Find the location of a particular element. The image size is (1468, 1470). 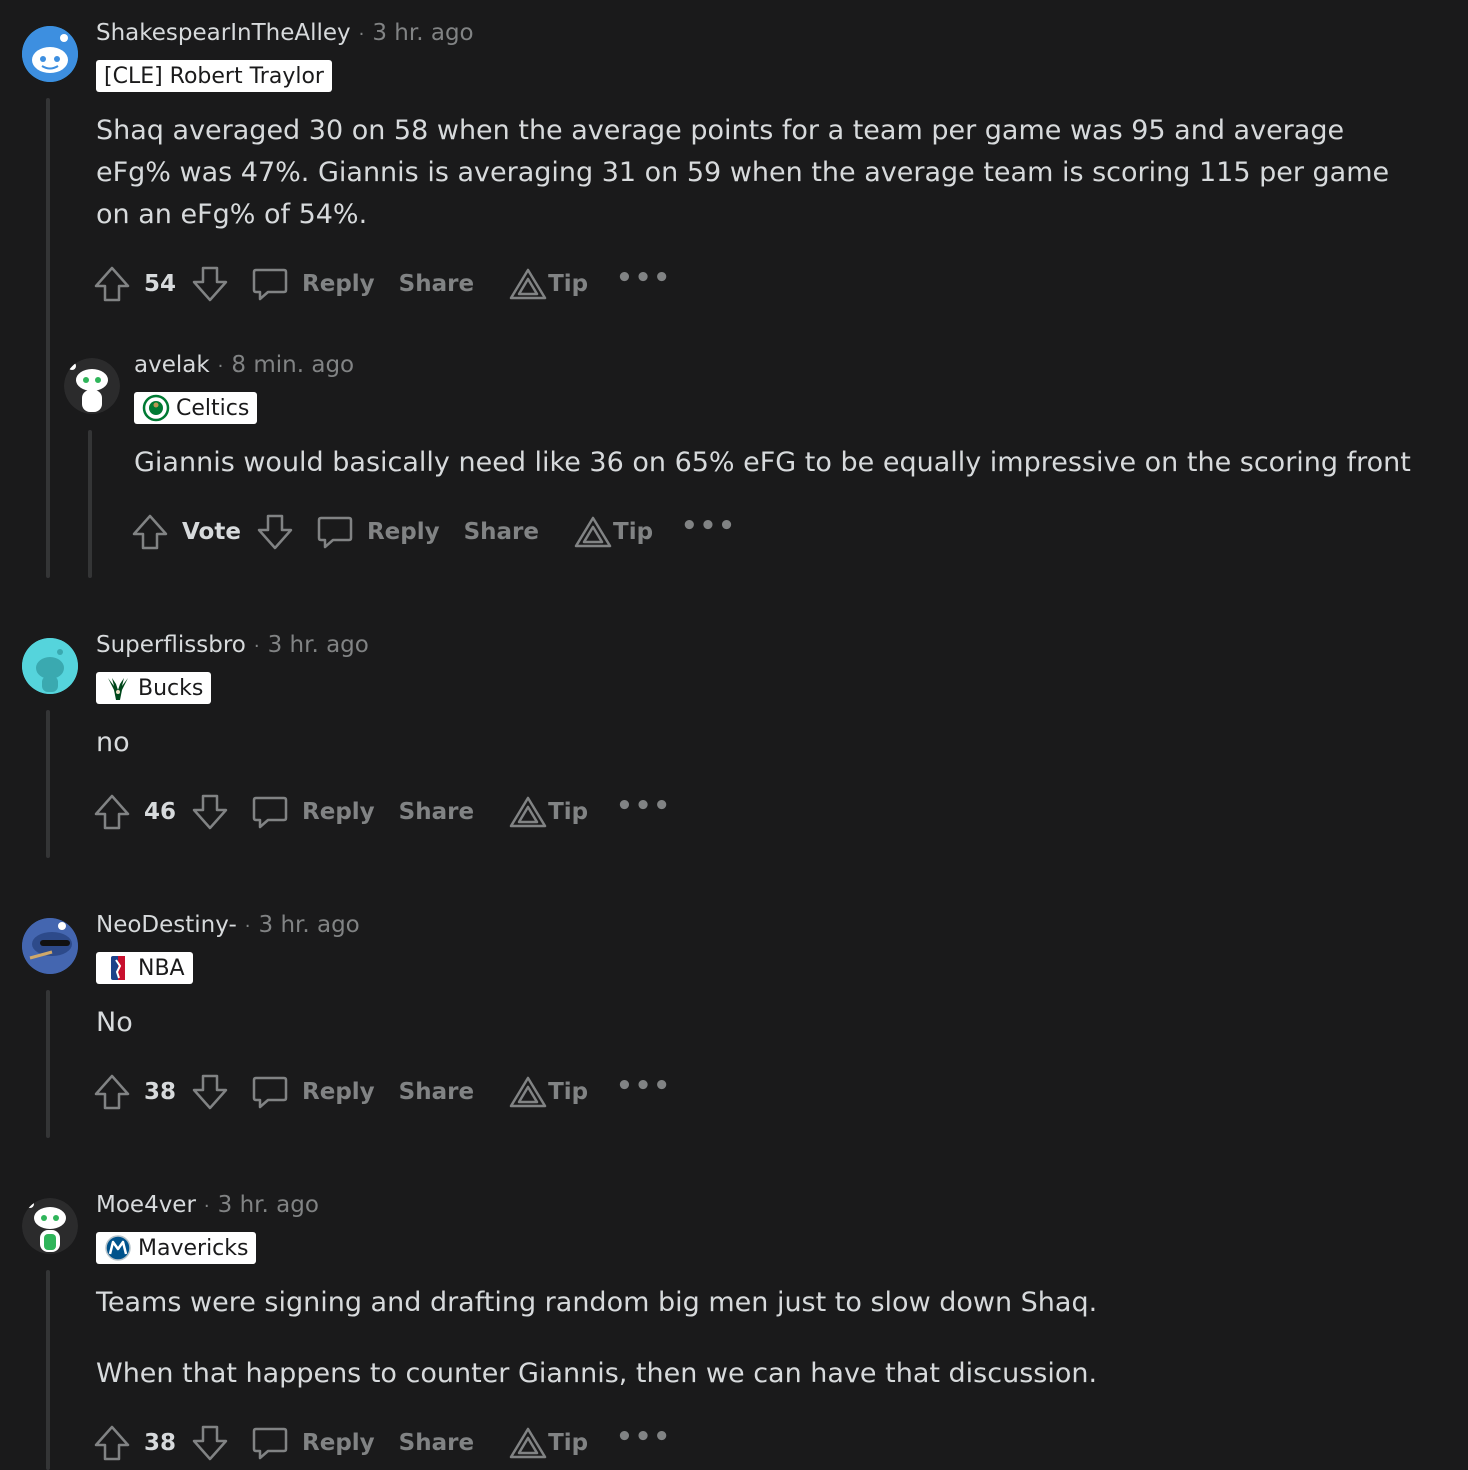

flair-text: Celtics is located at coordinates (213, 408).